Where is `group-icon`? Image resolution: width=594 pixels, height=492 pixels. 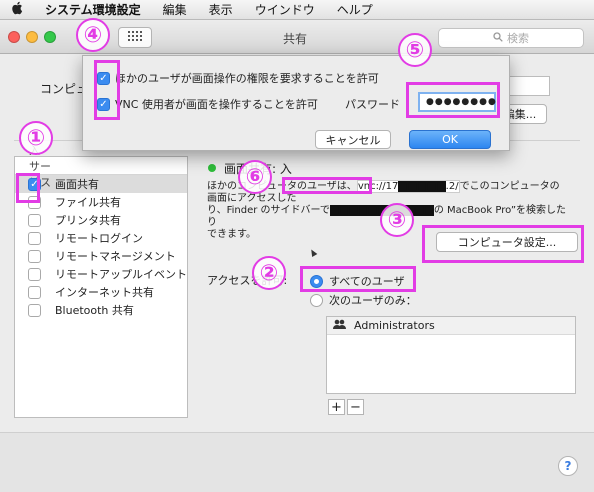 group-icon is located at coordinates (339, 325).